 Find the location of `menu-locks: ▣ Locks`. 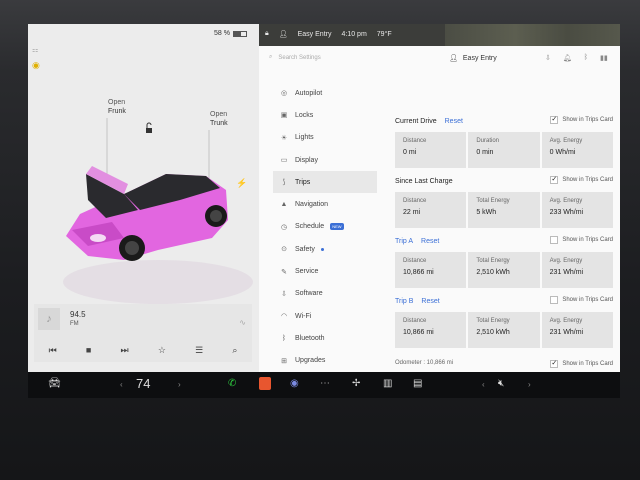

menu-locks: ▣ Locks is located at coordinates (325, 115).